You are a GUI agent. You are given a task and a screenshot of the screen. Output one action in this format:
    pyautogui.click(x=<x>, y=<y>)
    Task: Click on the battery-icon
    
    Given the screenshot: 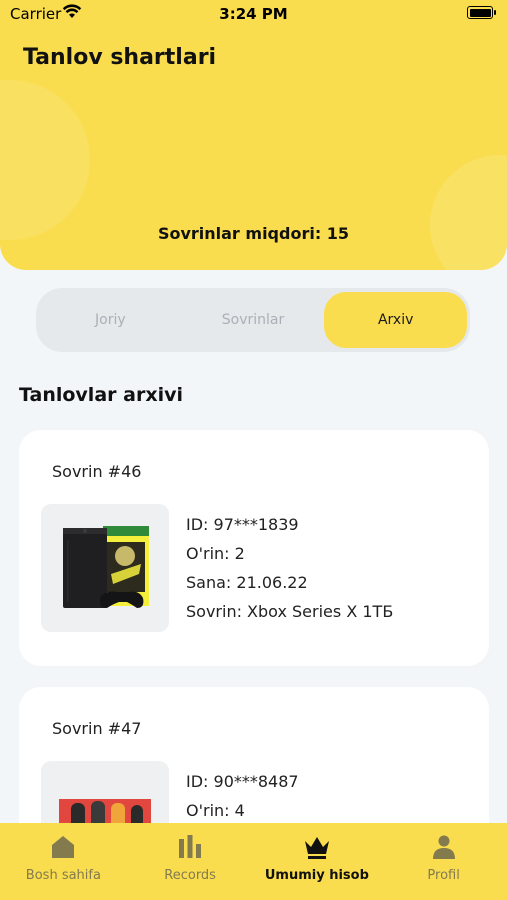 What is the action you would take?
    pyautogui.click(x=481, y=12)
    